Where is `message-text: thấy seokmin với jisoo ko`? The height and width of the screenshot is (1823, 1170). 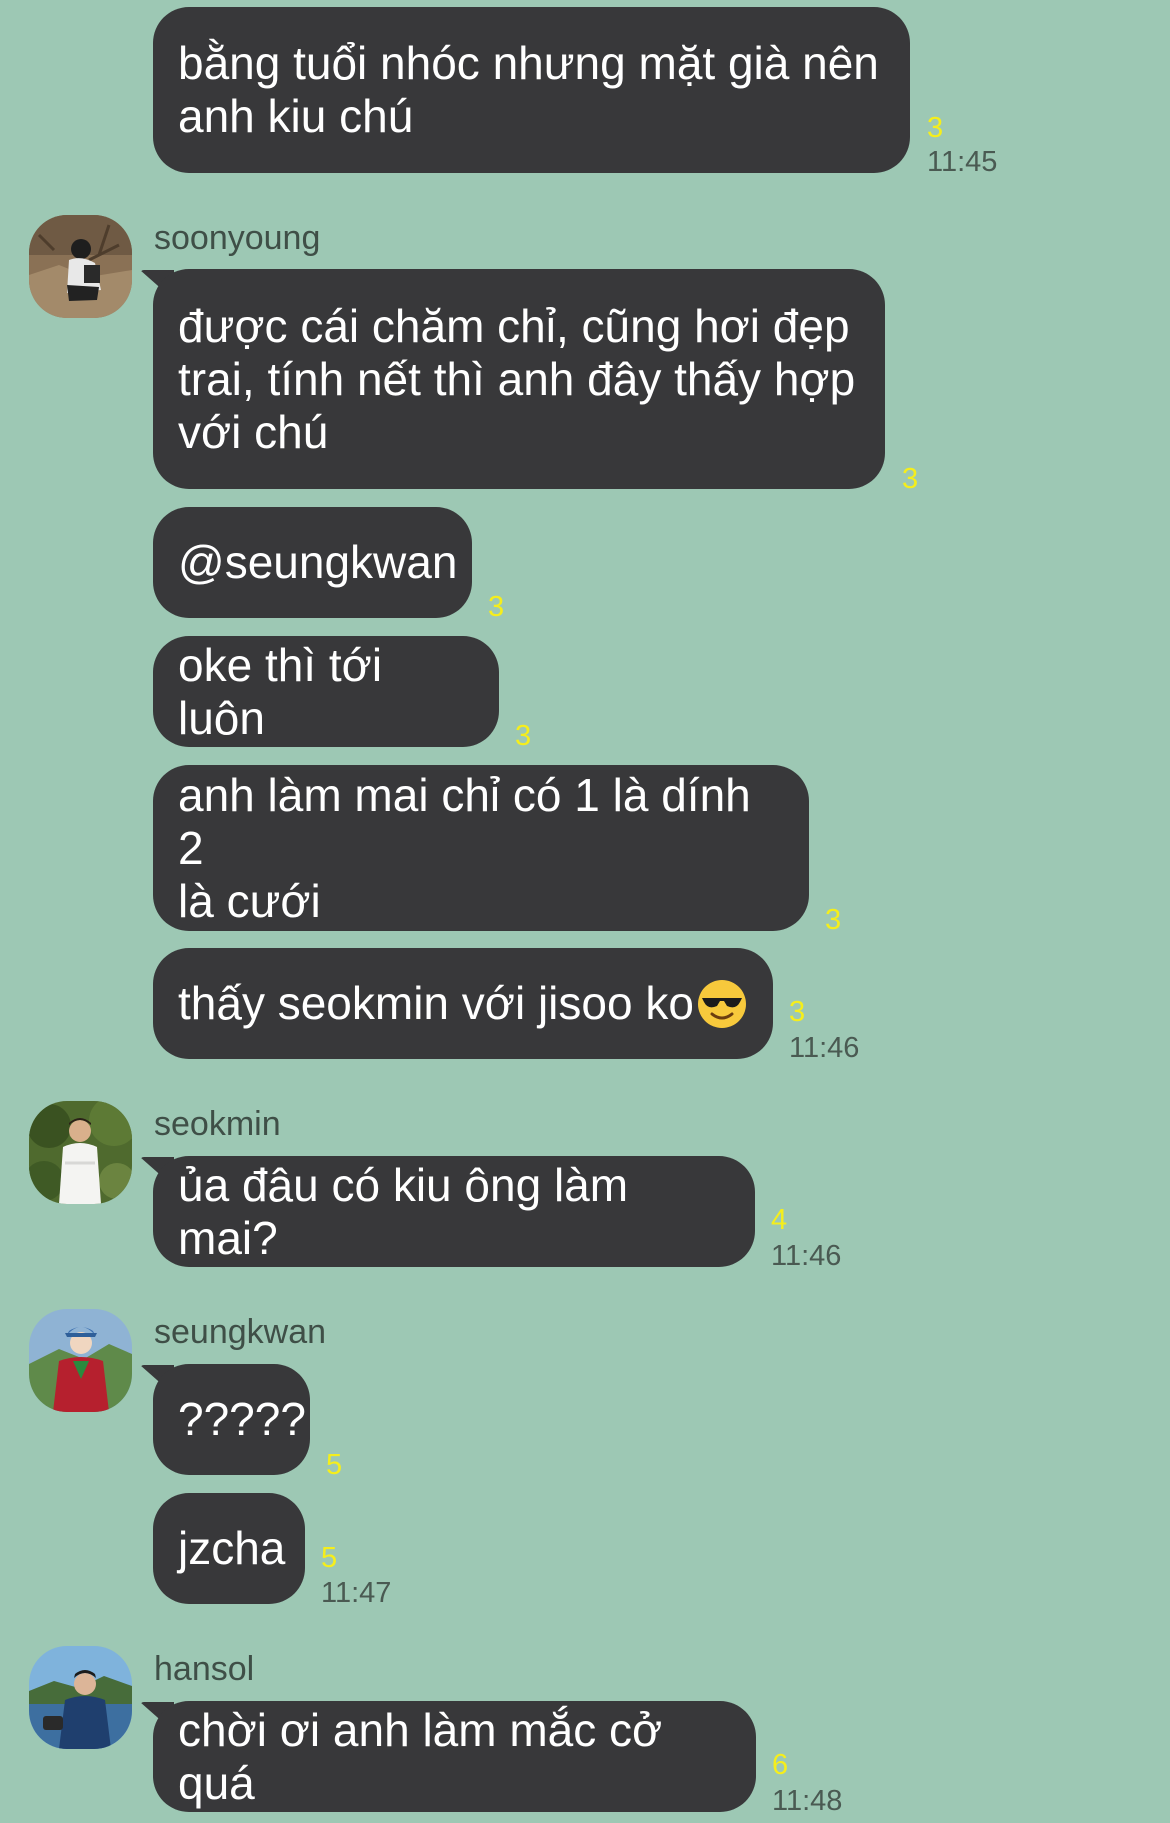 message-text: thấy seokmin với jisoo ko is located at coordinates (436, 1003).